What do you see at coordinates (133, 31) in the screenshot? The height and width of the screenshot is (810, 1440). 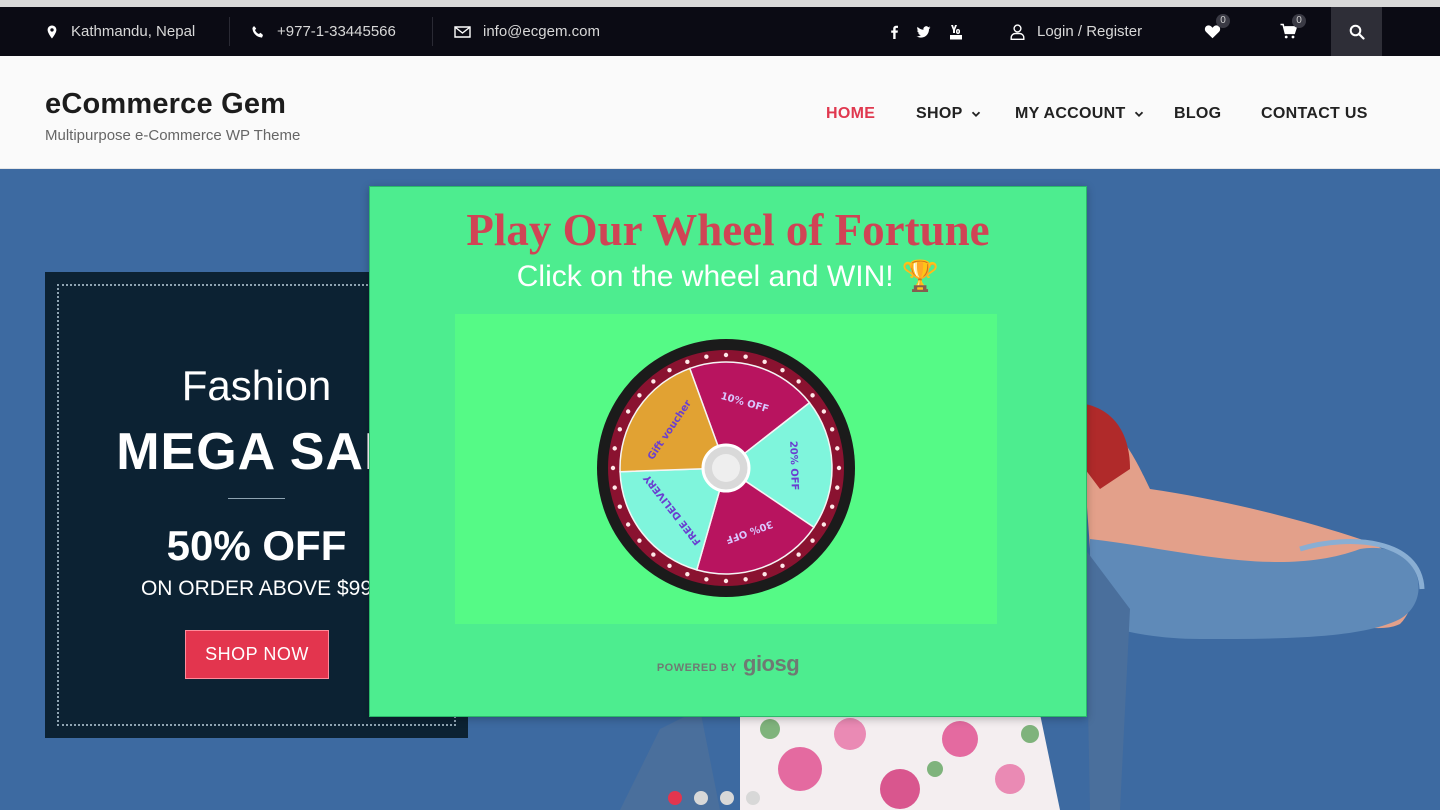 I see `location-text: Kathmandu, Nepal` at bounding box center [133, 31].